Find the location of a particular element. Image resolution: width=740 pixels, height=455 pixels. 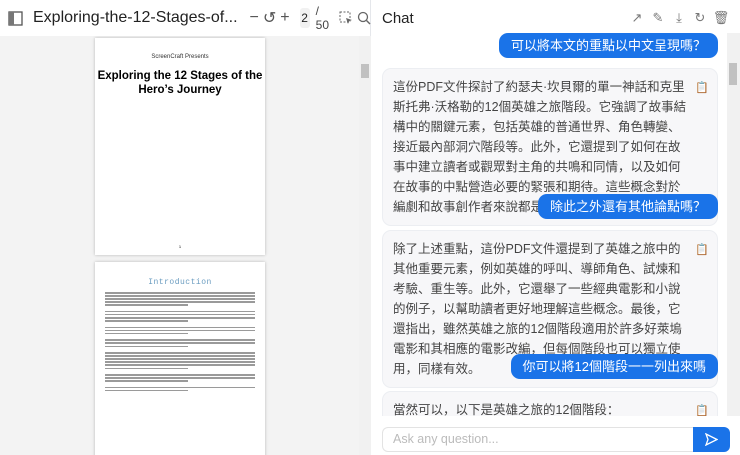

pdf-page-2: Introduction is located at coordinates (180, 358).